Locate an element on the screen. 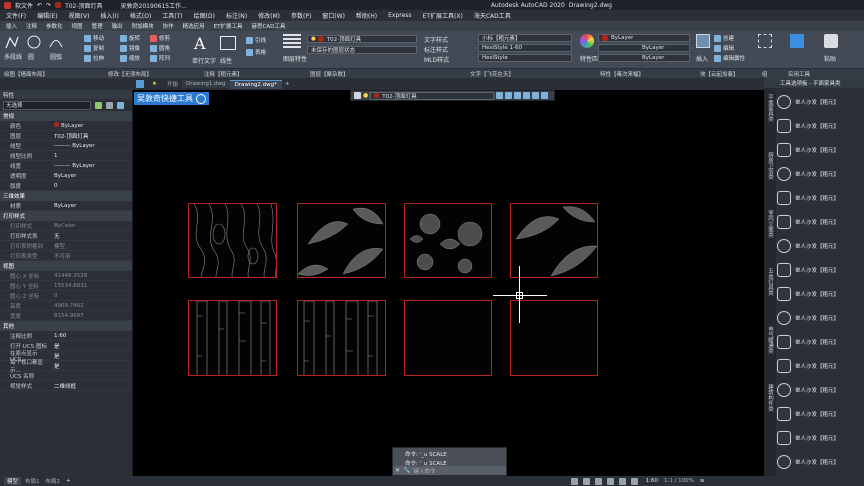 The image size is (864, 486). linetype-dropdown: ByLayer is located at coordinates (644, 48).